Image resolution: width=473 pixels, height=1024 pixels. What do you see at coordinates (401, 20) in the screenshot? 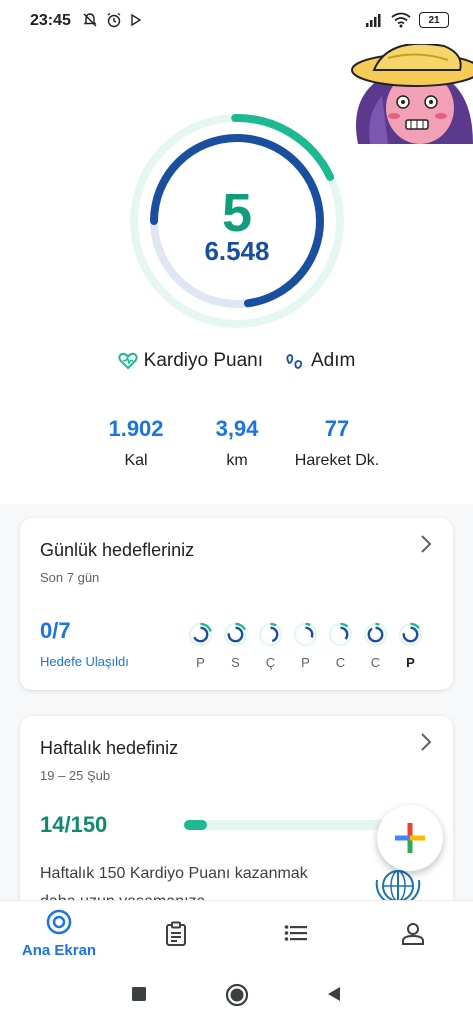
I see `wifi-icon` at bounding box center [401, 20].